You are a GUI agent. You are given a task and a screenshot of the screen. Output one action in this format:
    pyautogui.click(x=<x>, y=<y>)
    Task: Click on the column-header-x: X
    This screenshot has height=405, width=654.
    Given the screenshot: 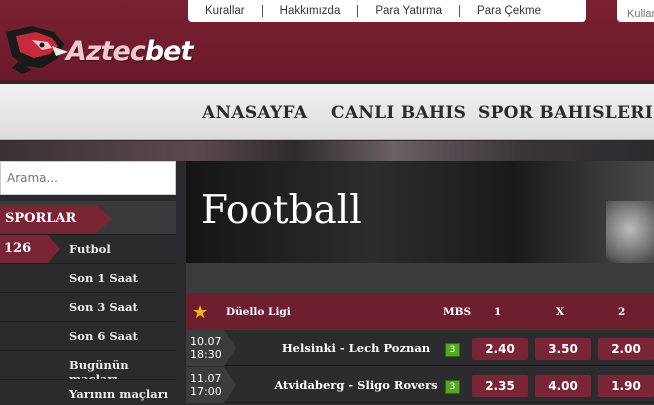 What is the action you would take?
    pyautogui.click(x=560, y=312)
    